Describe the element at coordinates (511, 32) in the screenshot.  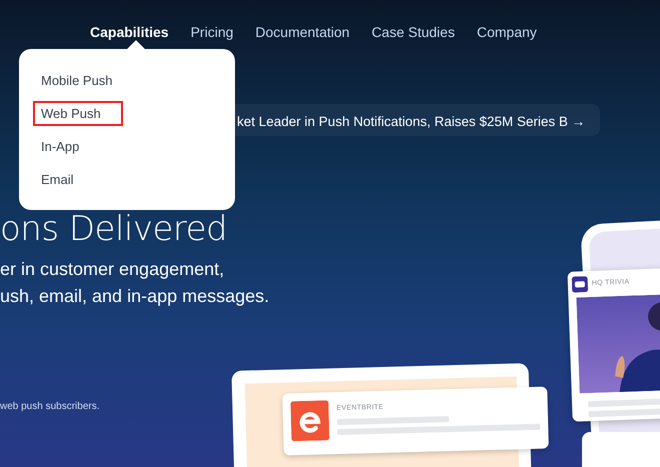
I see `nav-link: Company` at that location.